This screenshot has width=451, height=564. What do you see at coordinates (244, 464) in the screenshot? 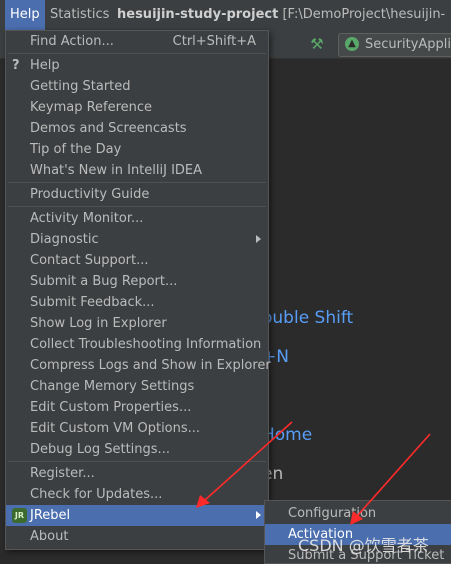
I see `annotation-arrow-to-jrebel` at bounding box center [244, 464].